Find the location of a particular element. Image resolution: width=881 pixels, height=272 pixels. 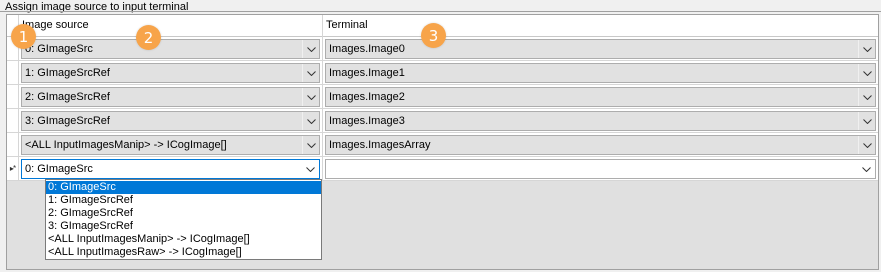

dropdown-option: 0: GImageSrc is located at coordinates (183, 187).